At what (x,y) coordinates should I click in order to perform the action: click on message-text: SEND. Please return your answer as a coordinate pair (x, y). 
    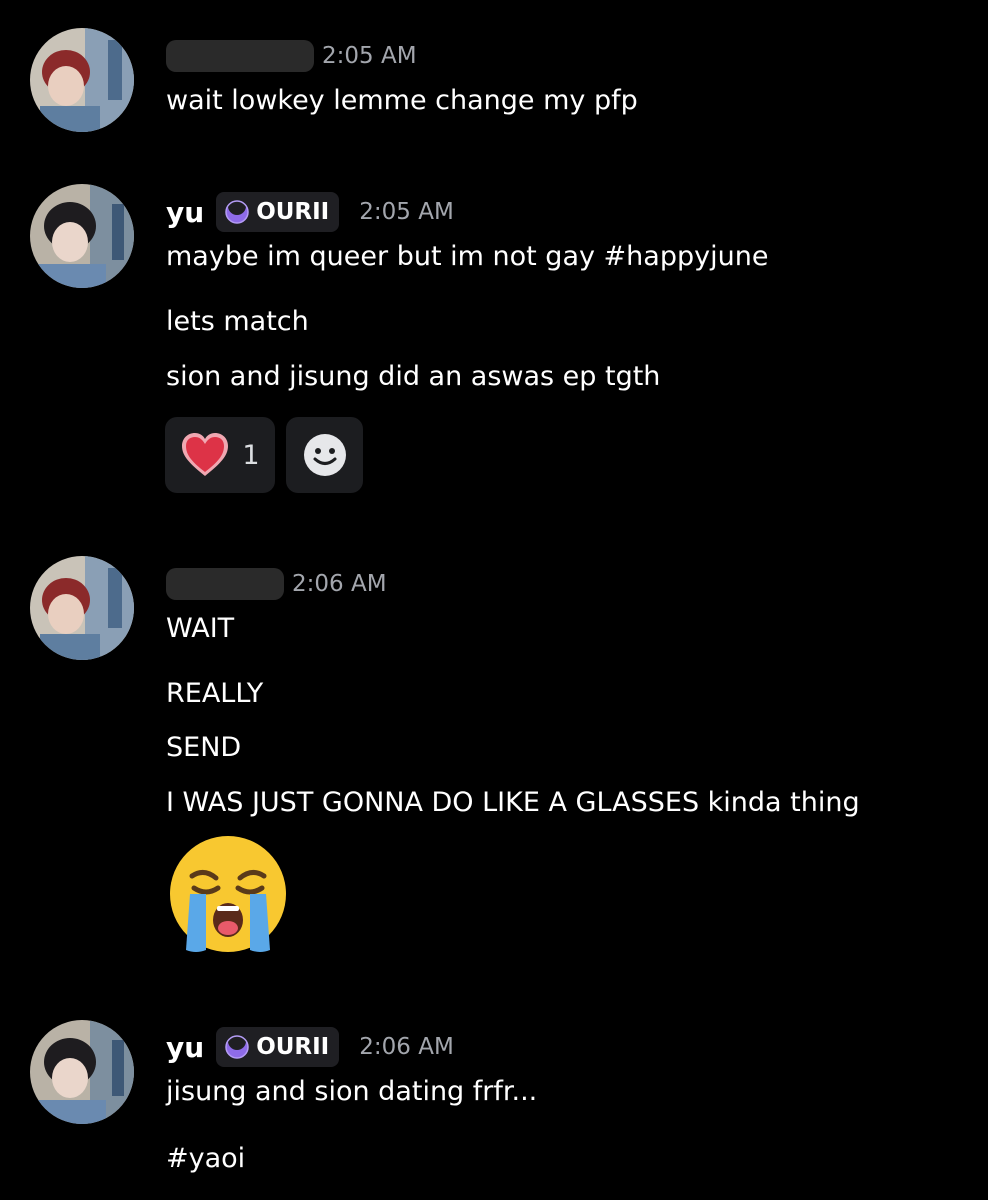
    Looking at the image, I should click on (204, 747).